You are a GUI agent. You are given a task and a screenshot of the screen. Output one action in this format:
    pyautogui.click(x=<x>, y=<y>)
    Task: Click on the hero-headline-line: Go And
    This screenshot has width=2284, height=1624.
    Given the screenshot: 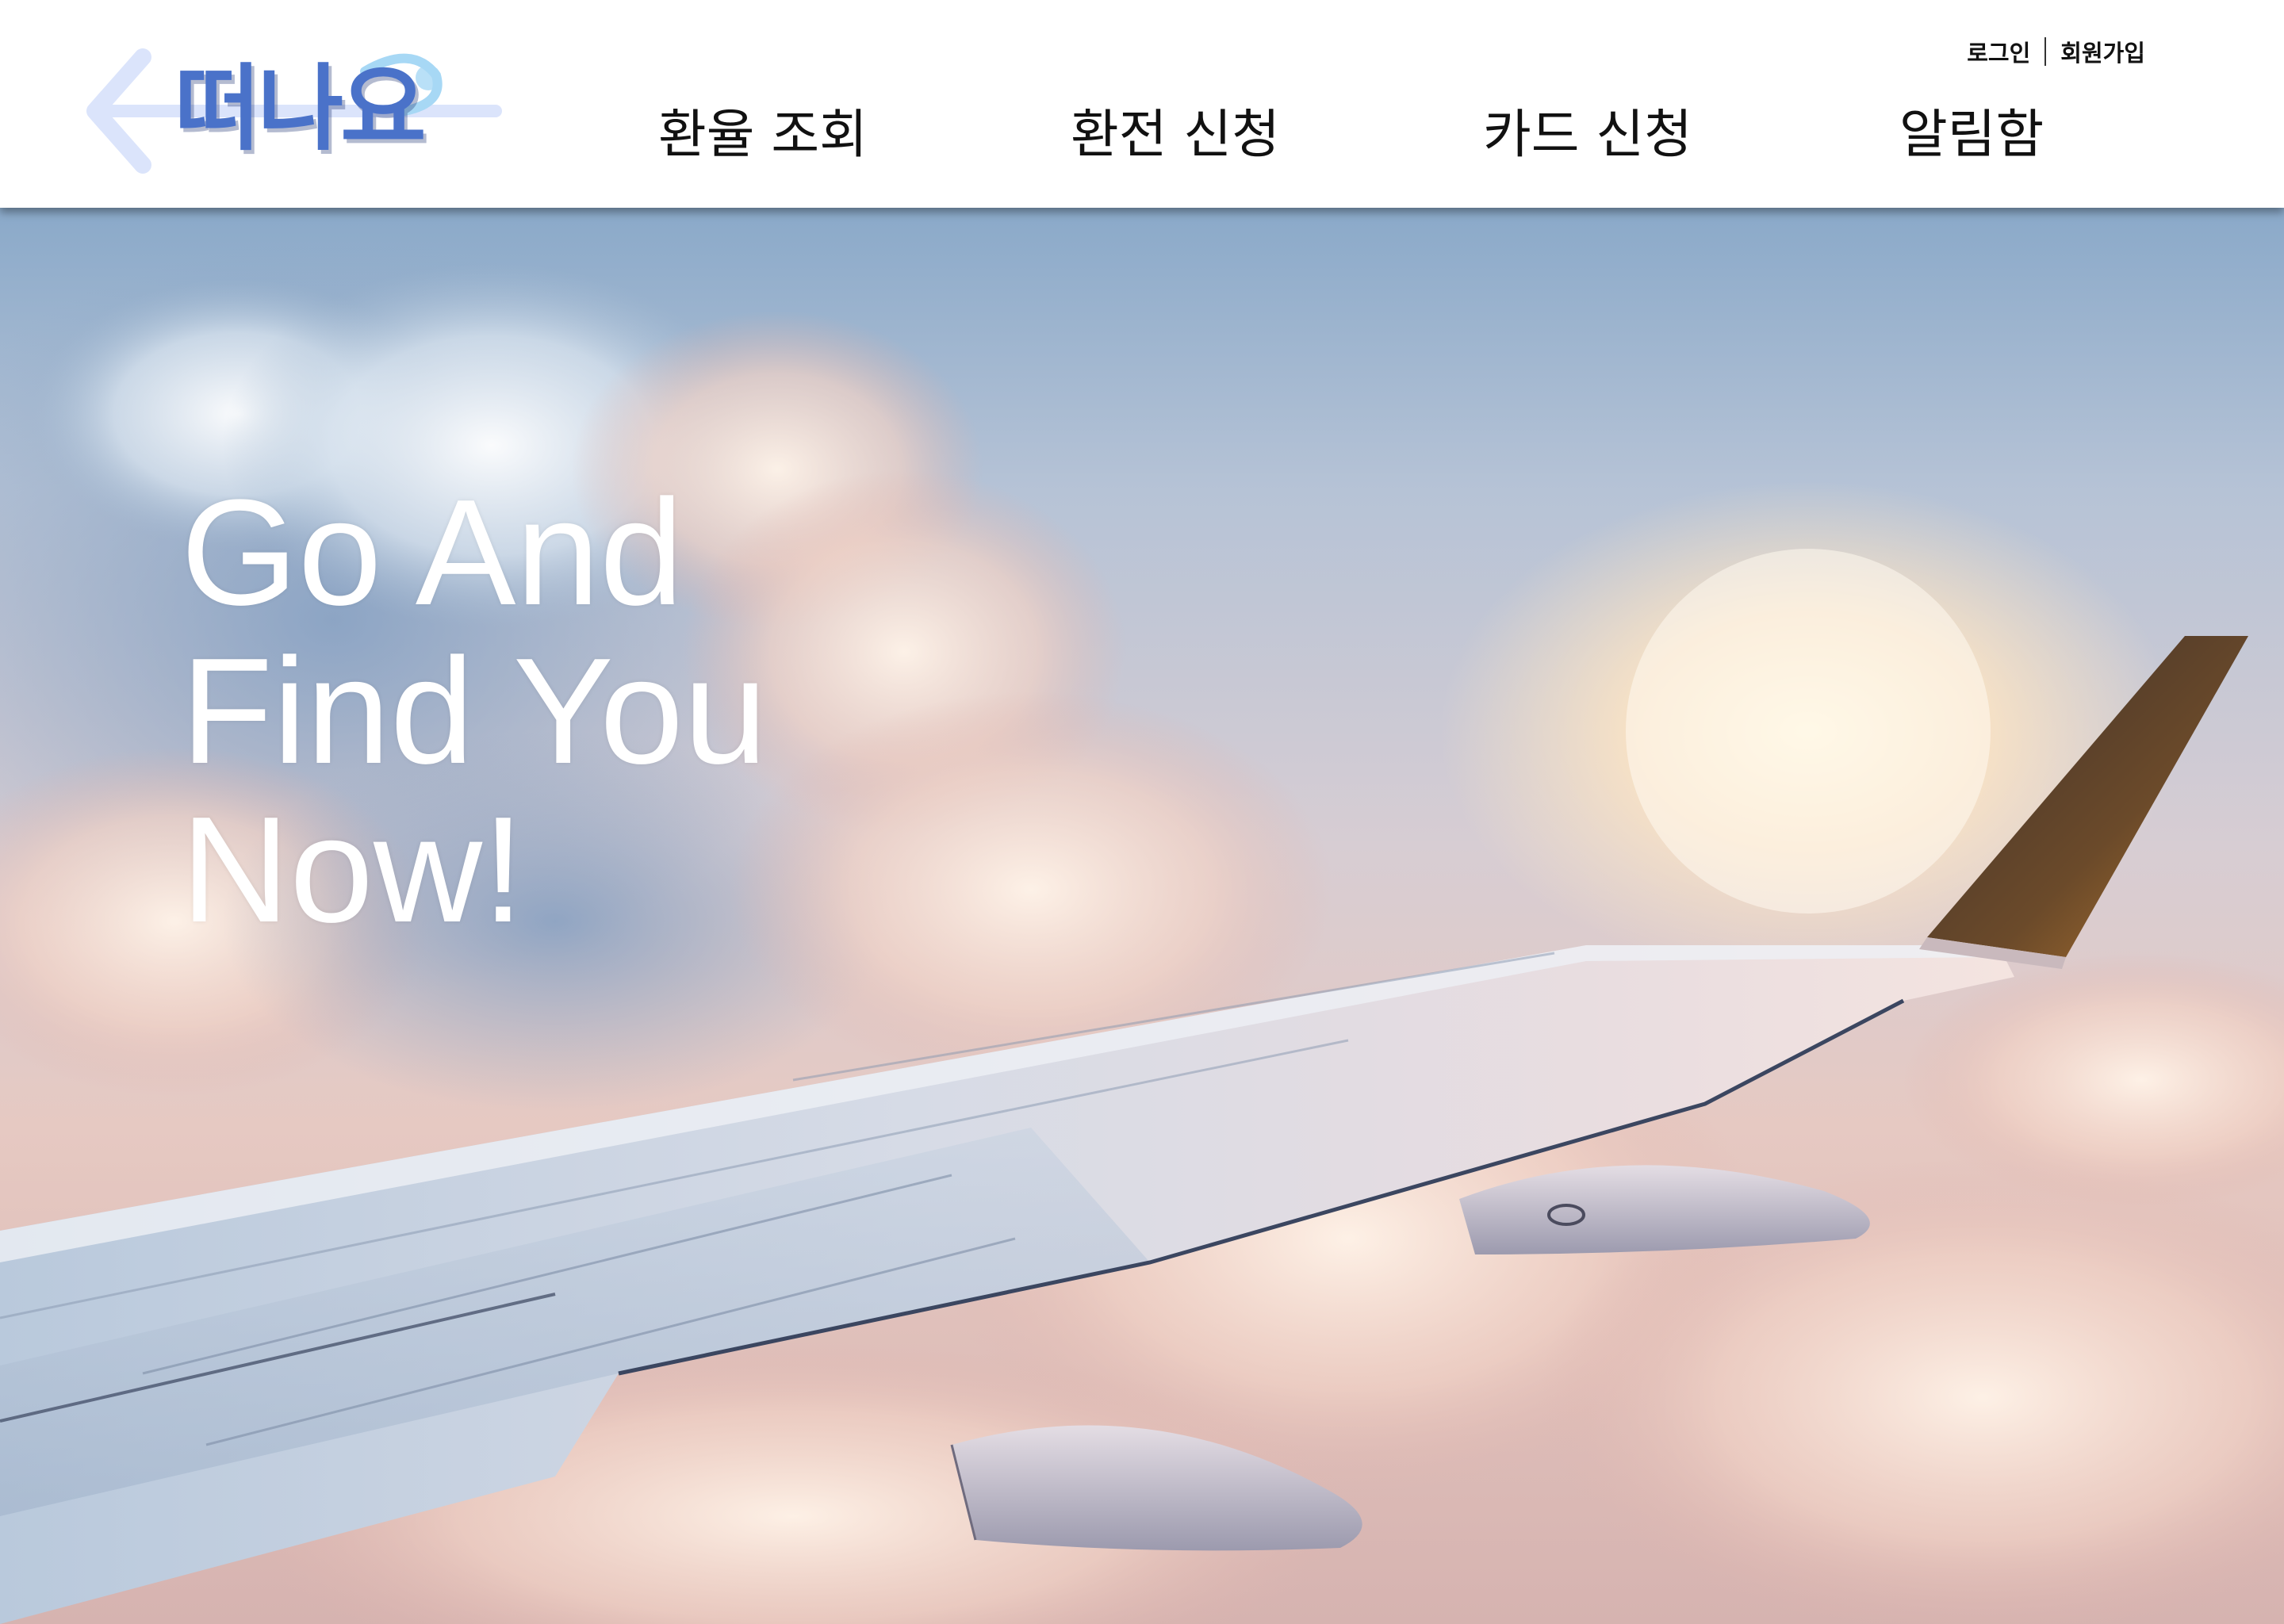 What is the action you would take?
    pyautogui.click(x=432, y=553)
    